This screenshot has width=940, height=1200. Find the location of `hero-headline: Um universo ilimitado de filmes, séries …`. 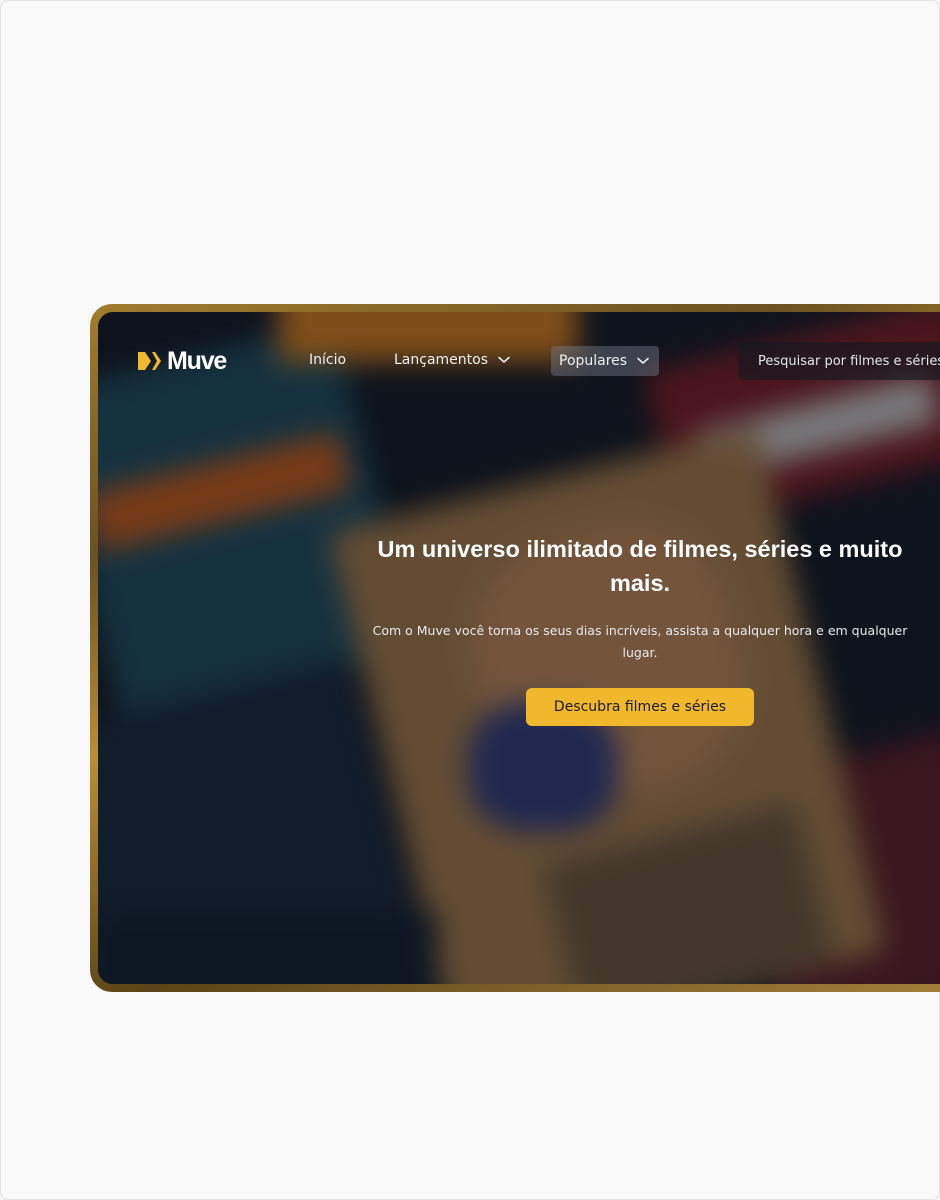

hero-headline: Um universo ilimitado de filmes, séries … is located at coordinates (640, 566).